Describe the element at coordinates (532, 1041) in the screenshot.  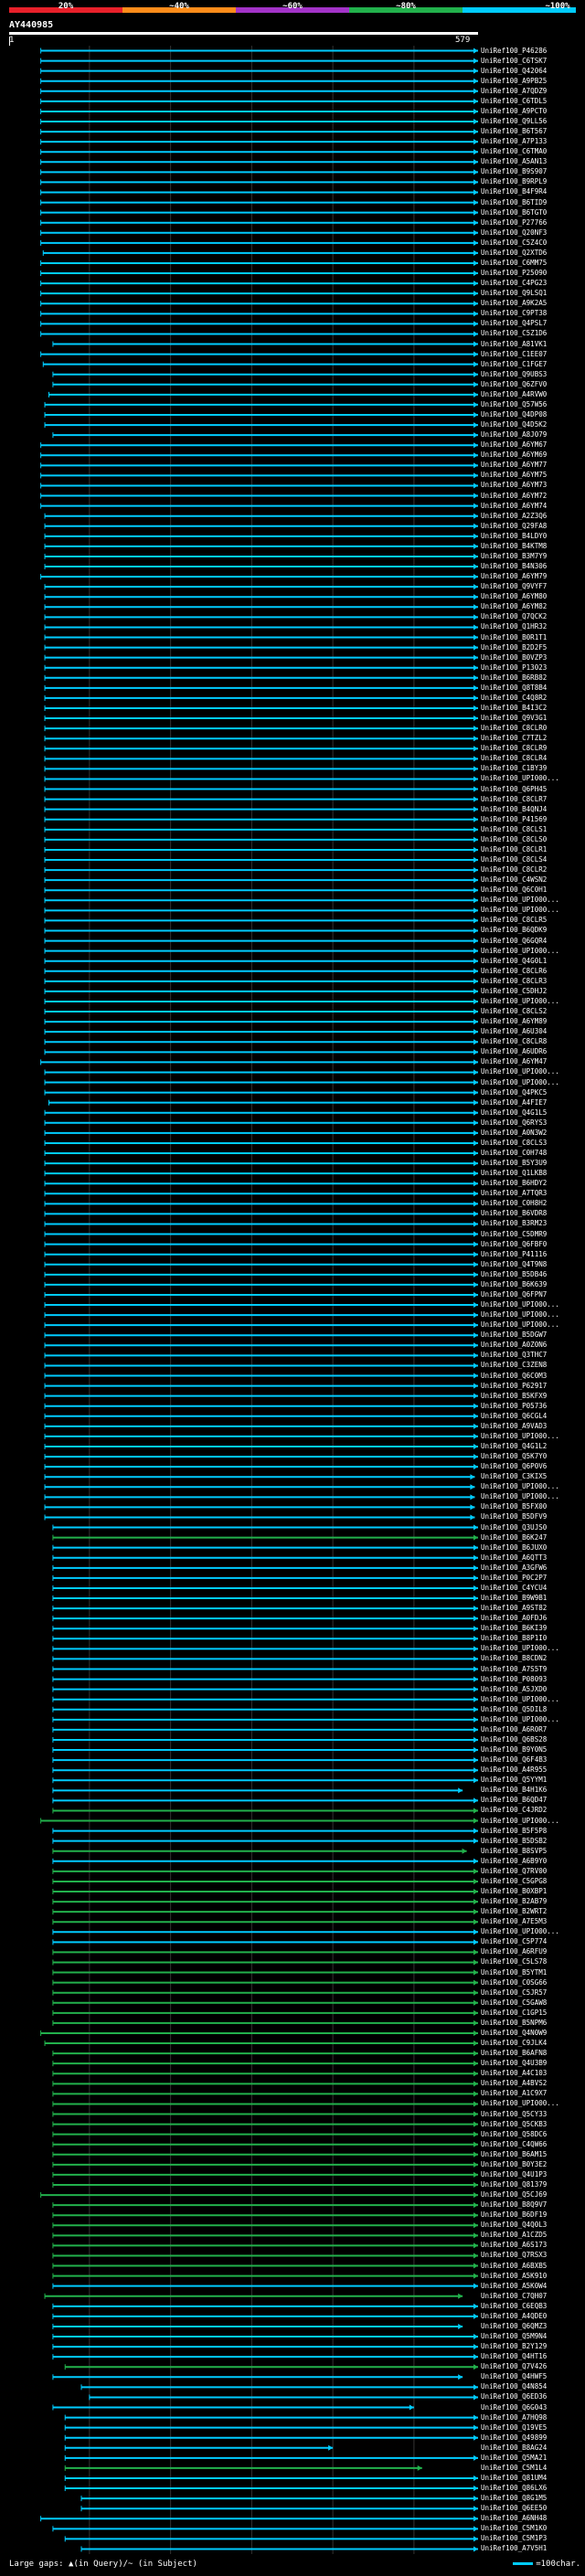
I see `hit-label: UniRef100_C8CLR8` at that location.